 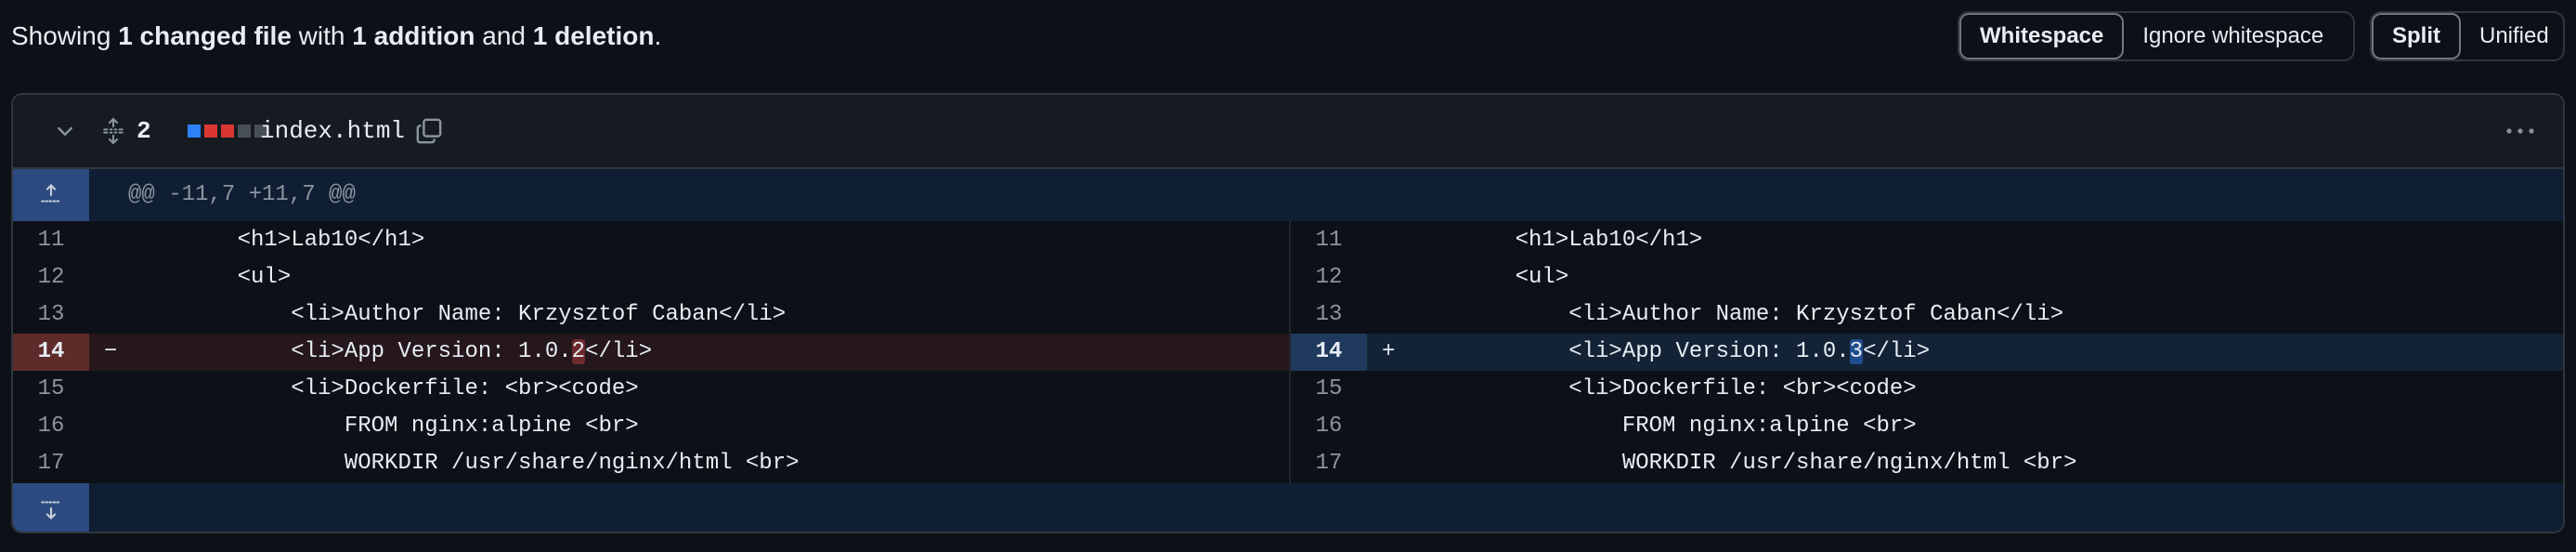 I want to click on view-toggle: Split Unified, so click(x=2468, y=36).